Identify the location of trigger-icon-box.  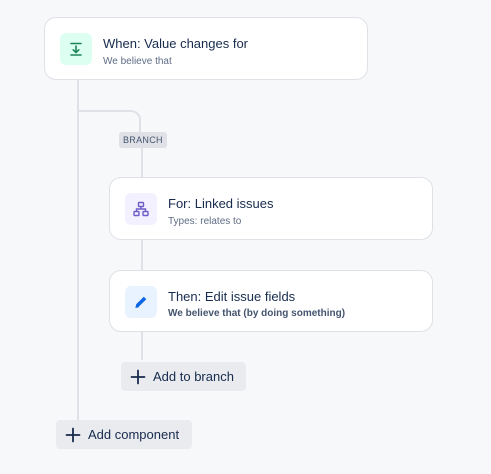
(76, 49).